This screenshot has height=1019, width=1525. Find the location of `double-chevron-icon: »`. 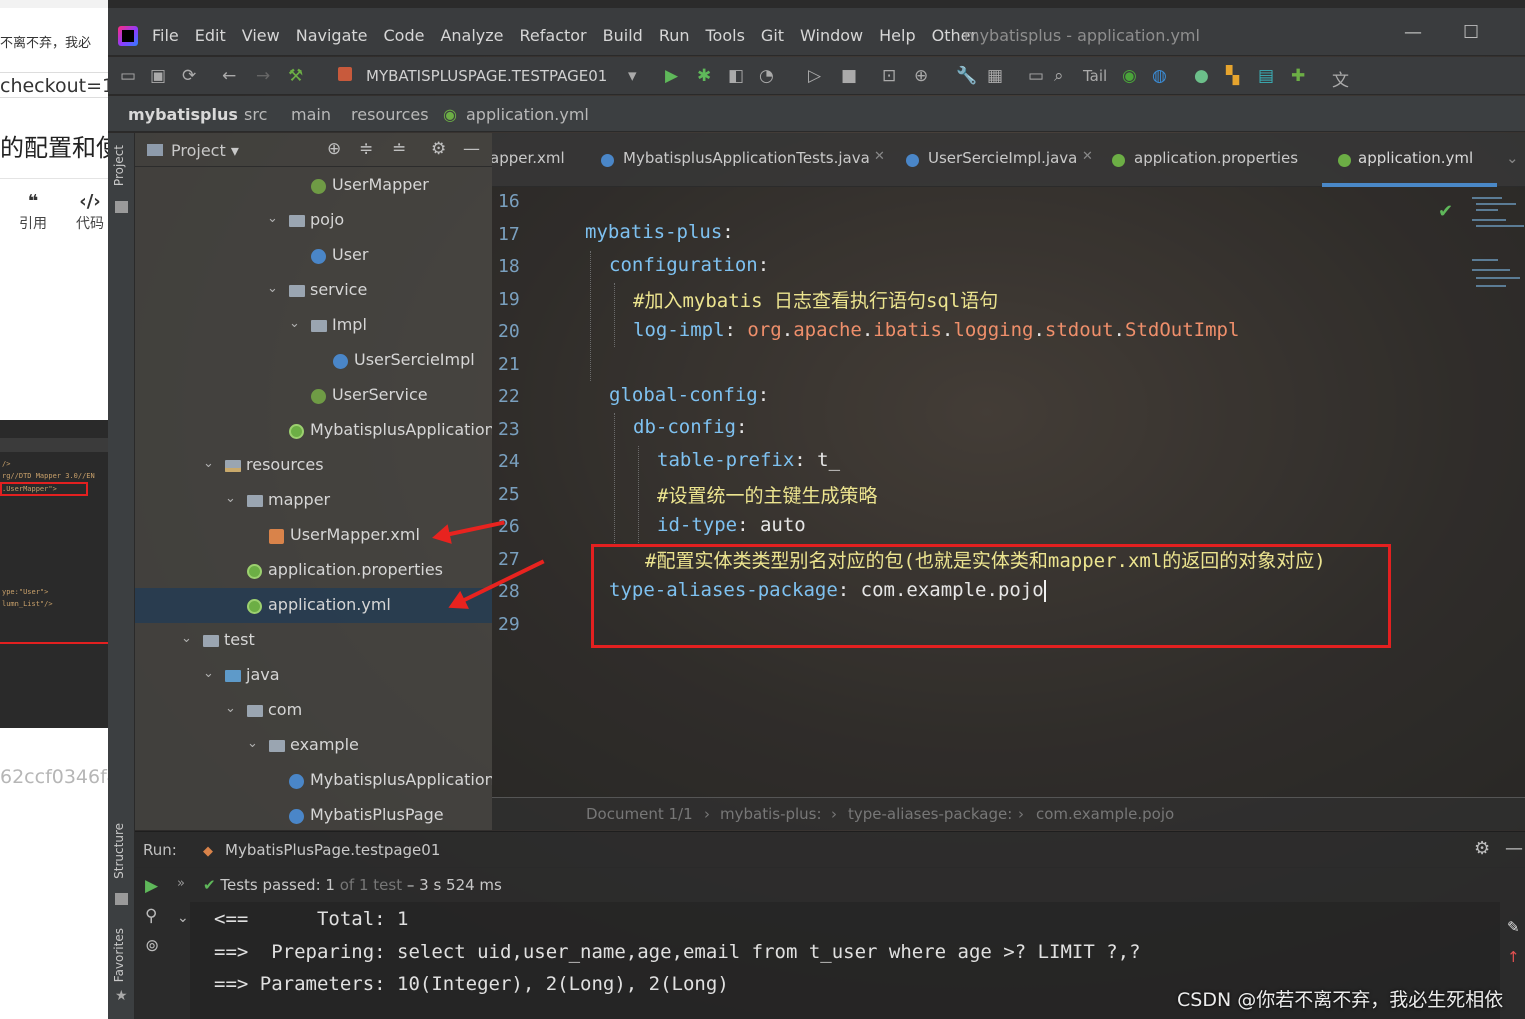

double-chevron-icon: » is located at coordinates (181, 883).